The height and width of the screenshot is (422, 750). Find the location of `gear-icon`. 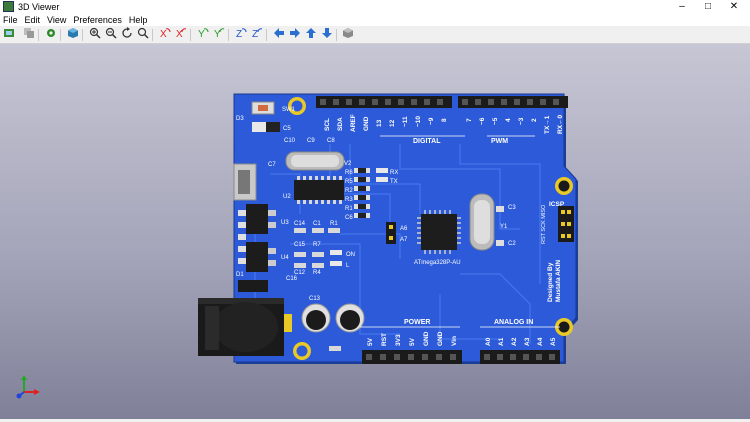

gear-icon is located at coordinates (51, 34).